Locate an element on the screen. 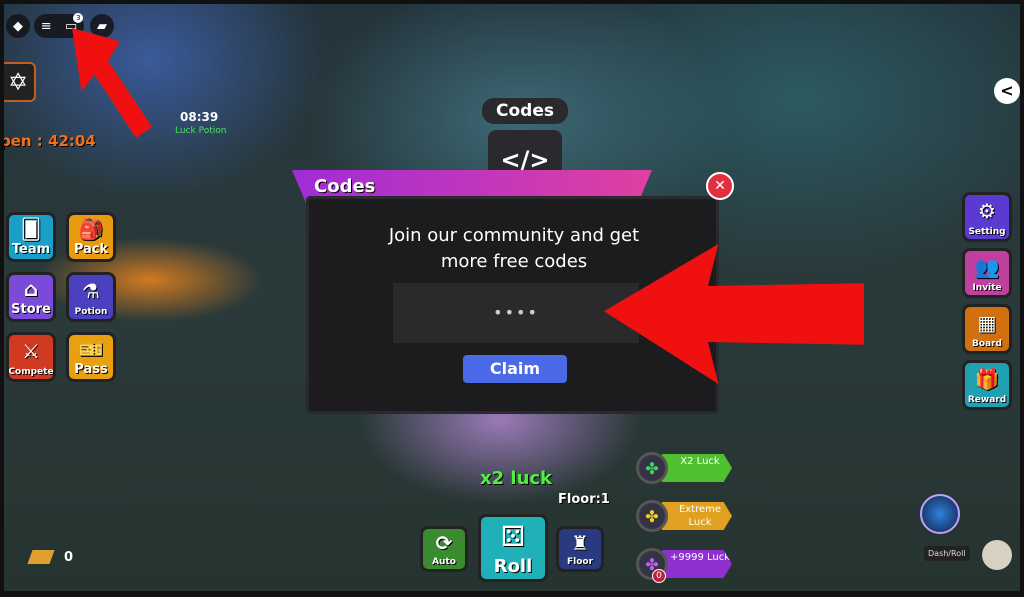 This screenshot has width=1024, height=597. auto-button: ⟳ Auto is located at coordinates (444, 549).